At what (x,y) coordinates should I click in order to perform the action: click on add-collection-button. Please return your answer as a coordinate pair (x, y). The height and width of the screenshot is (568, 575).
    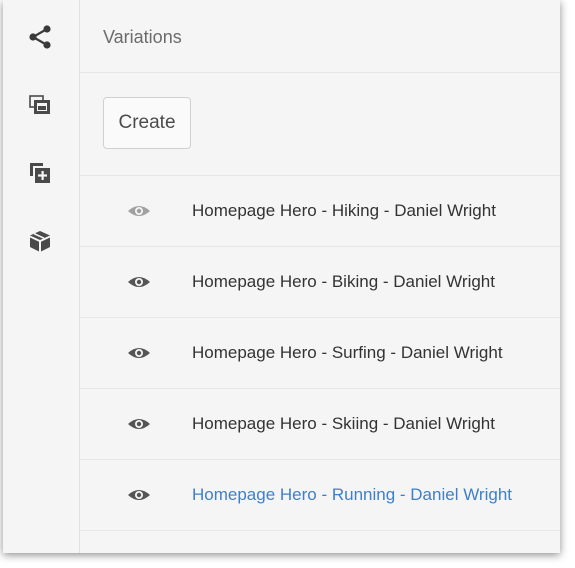
    Looking at the image, I should click on (40, 173).